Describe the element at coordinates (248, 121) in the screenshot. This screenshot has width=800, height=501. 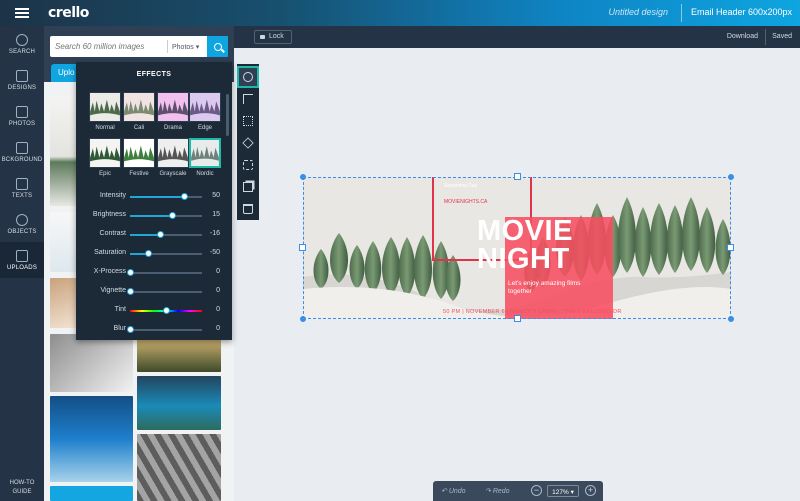
I see `transparency-tool-button` at that location.